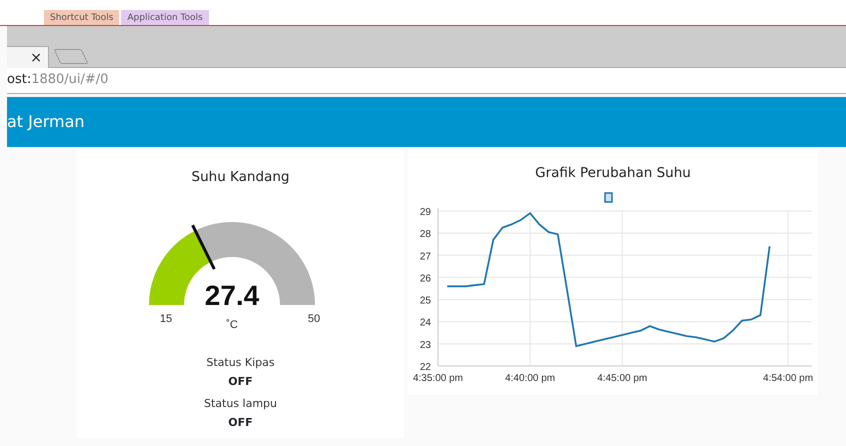  What do you see at coordinates (240, 177) in the screenshot?
I see `card-title: Suhu Kandang` at bounding box center [240, 177].